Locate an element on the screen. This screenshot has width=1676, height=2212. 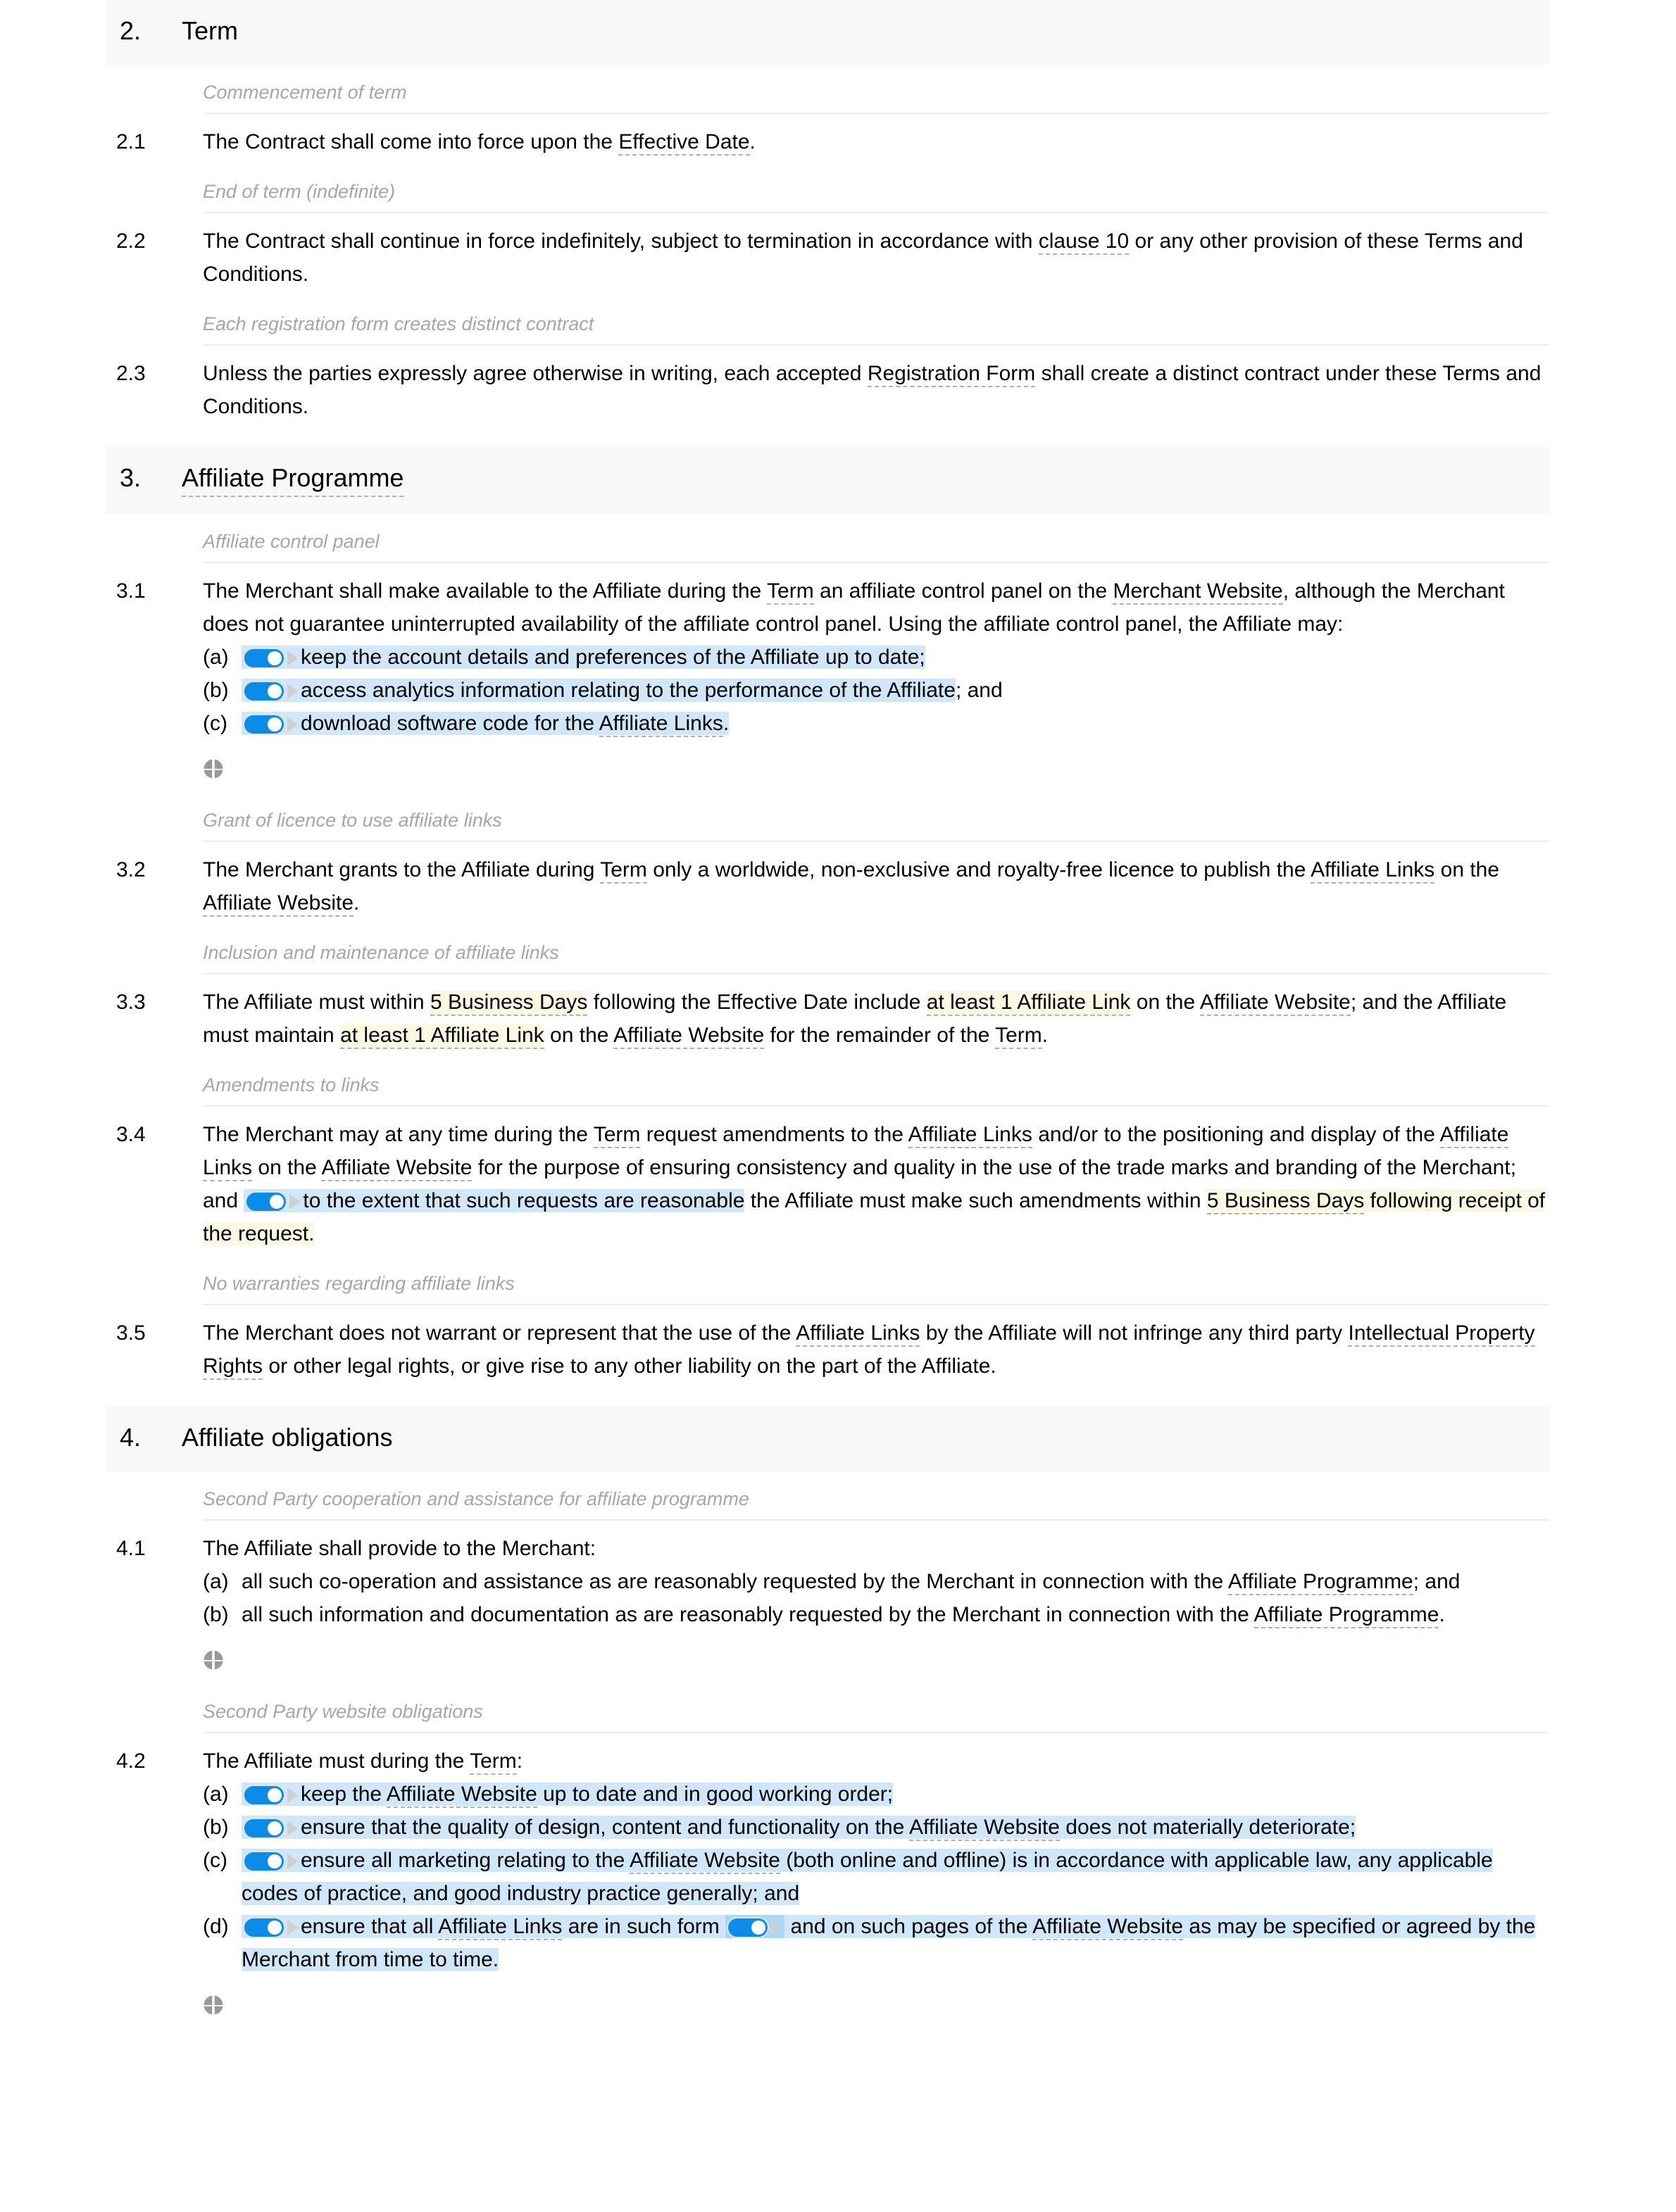
text-run: are in such form is located at coordinates (644, 1927).